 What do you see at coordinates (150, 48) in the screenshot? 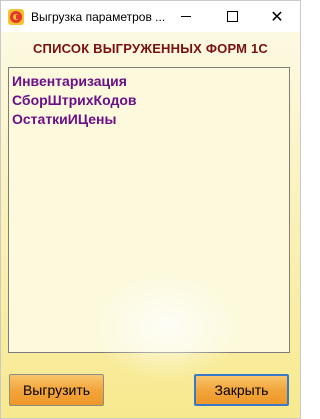
I see `page-title: СПИСОК ВЫГРУЖЕННЫХ ФОРМ 1С` at bounding box center [150, 48].